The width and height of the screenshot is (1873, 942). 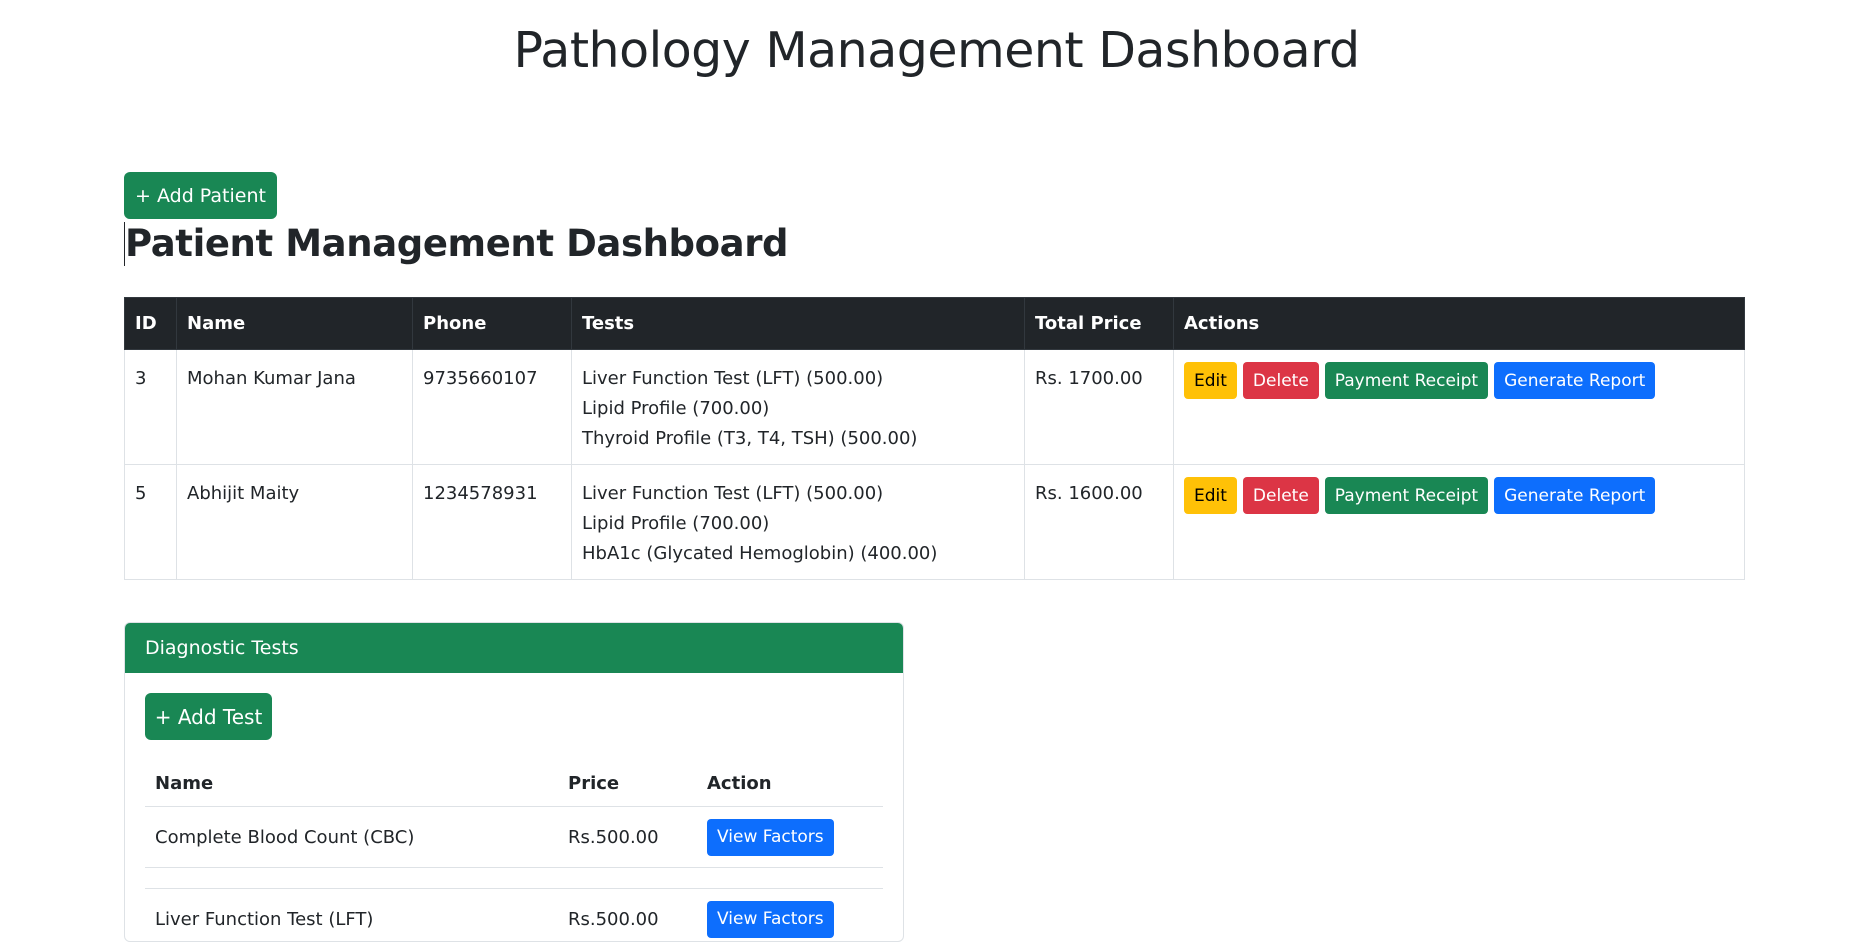 I want to click on patient-phone: 9735660107, so click(x=492, y=407).